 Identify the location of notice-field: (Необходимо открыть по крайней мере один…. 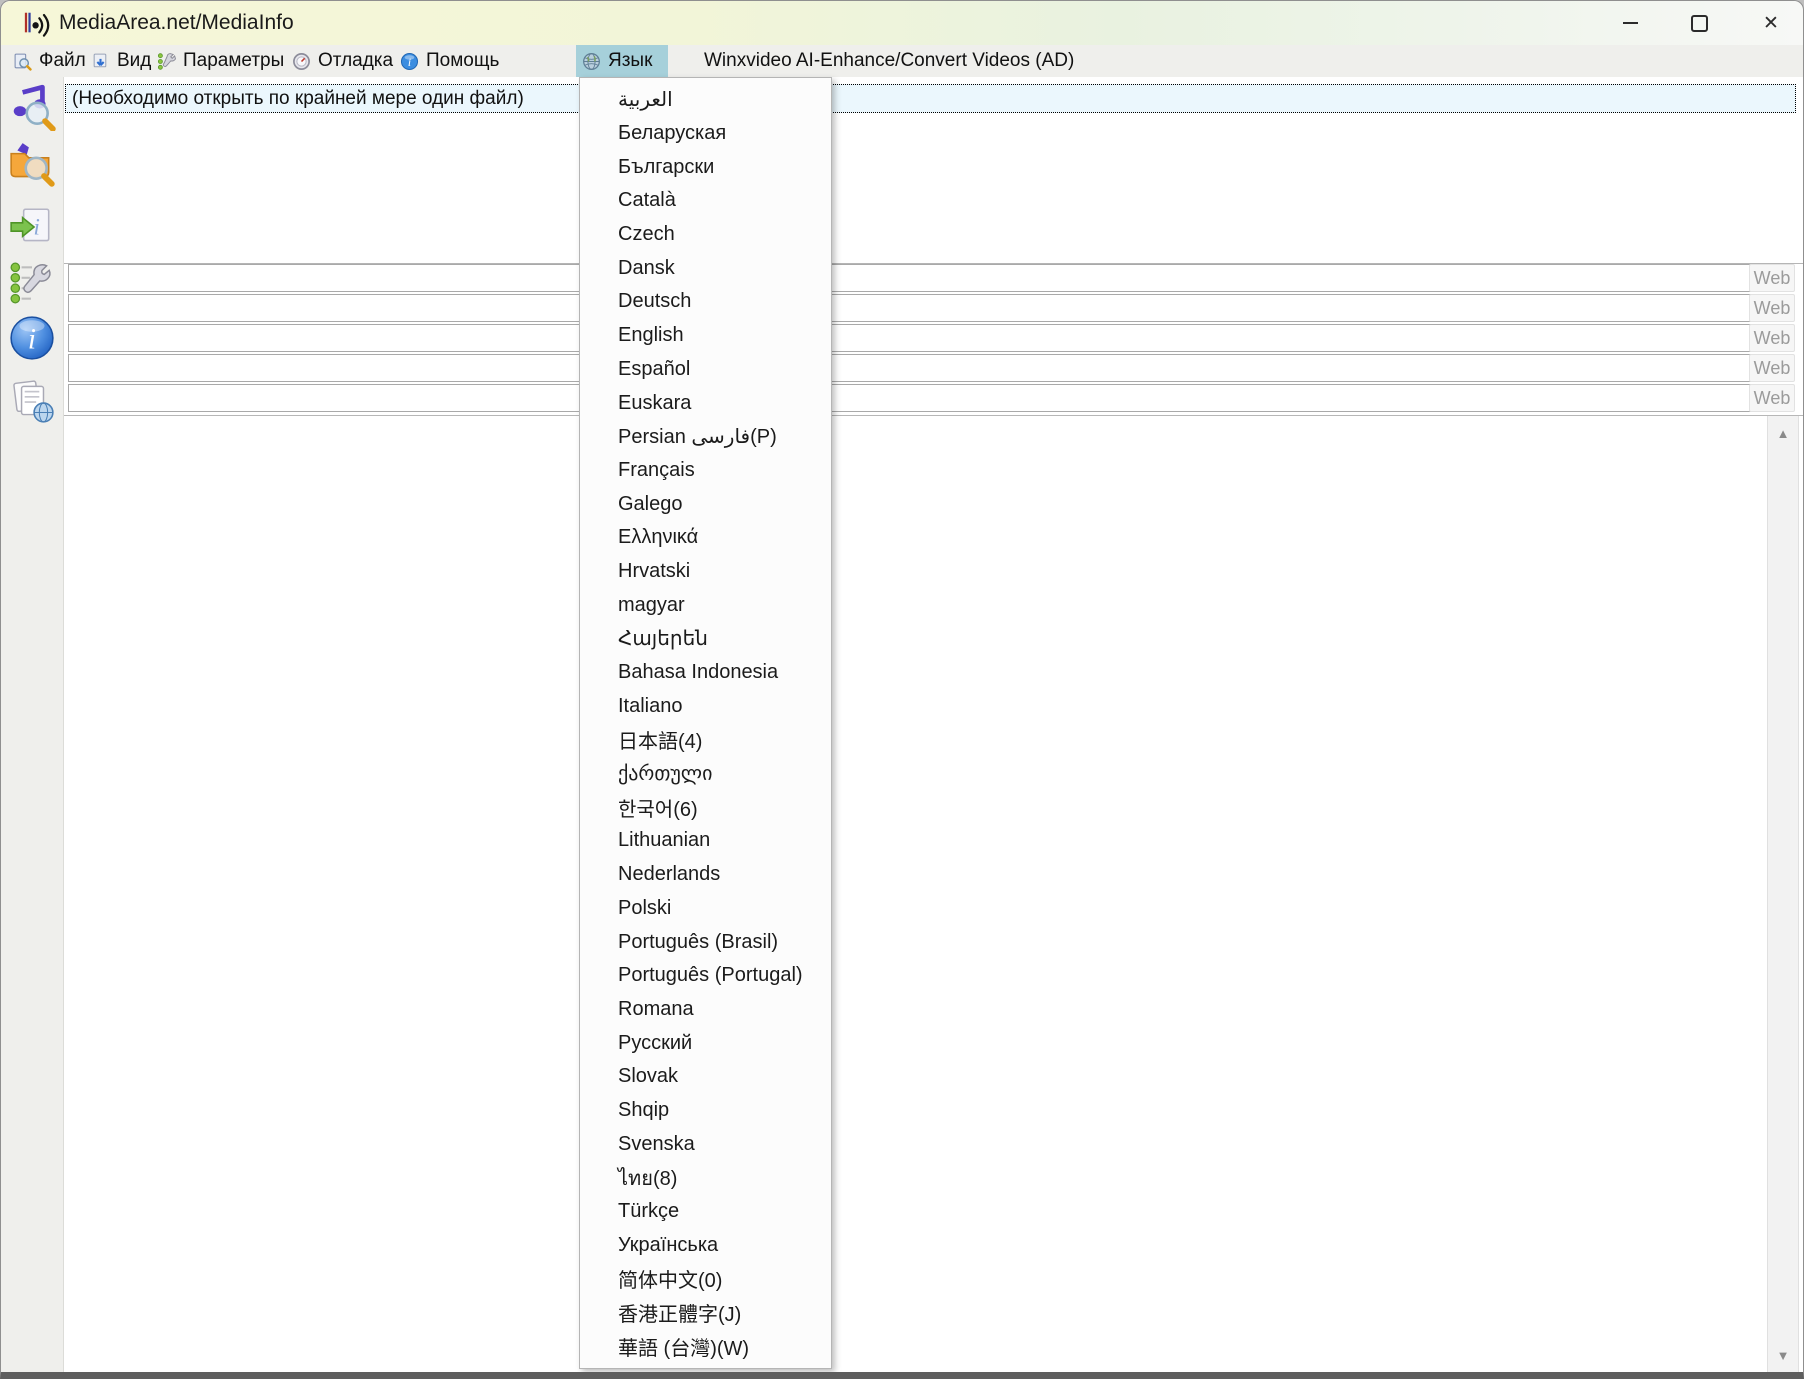
(930, 98).